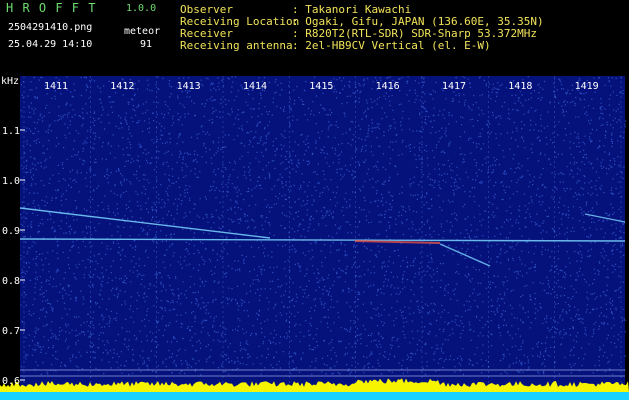 The height and width of the screenshot is (400, 629). I want to click on time-tick-label: 1413, so click(189, 86).